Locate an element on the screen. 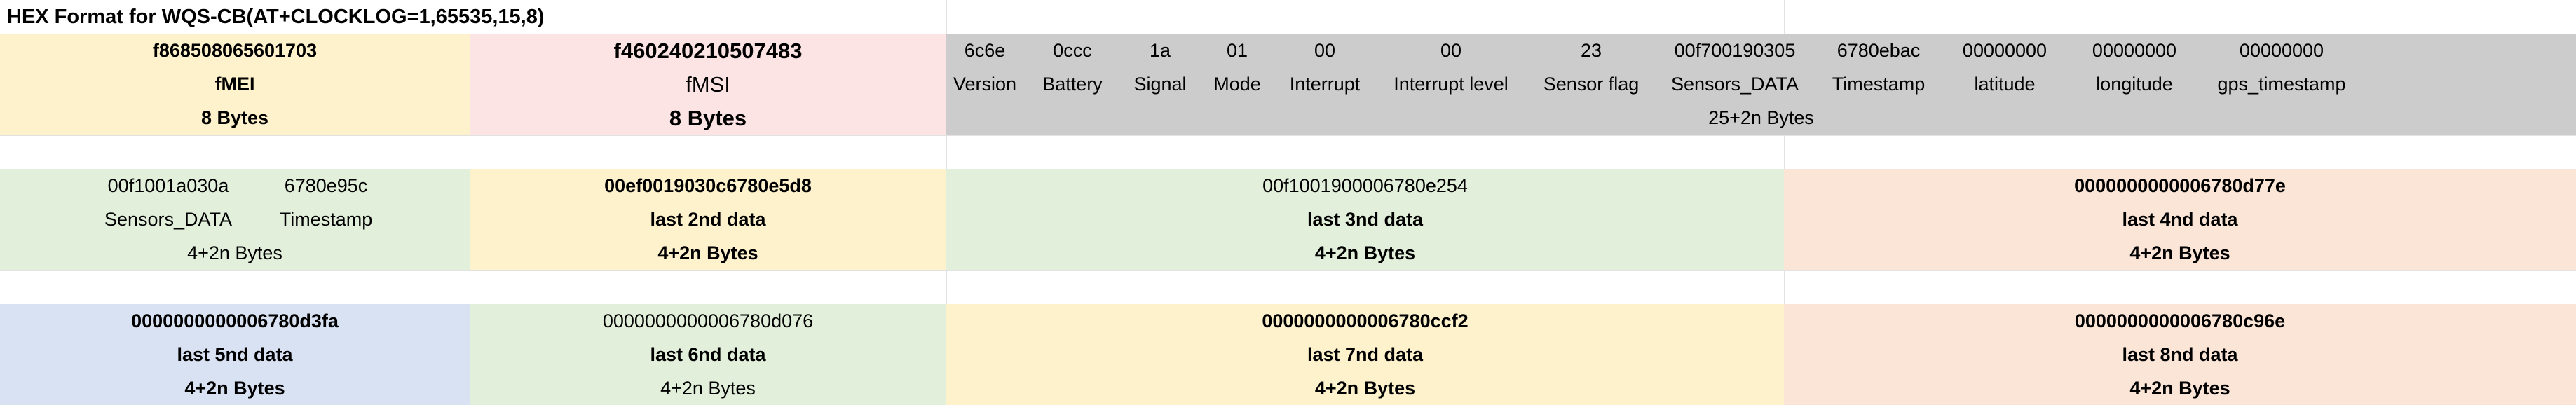  last-6th-size: 4+2n Bytes is located at coordinates (708, 388).